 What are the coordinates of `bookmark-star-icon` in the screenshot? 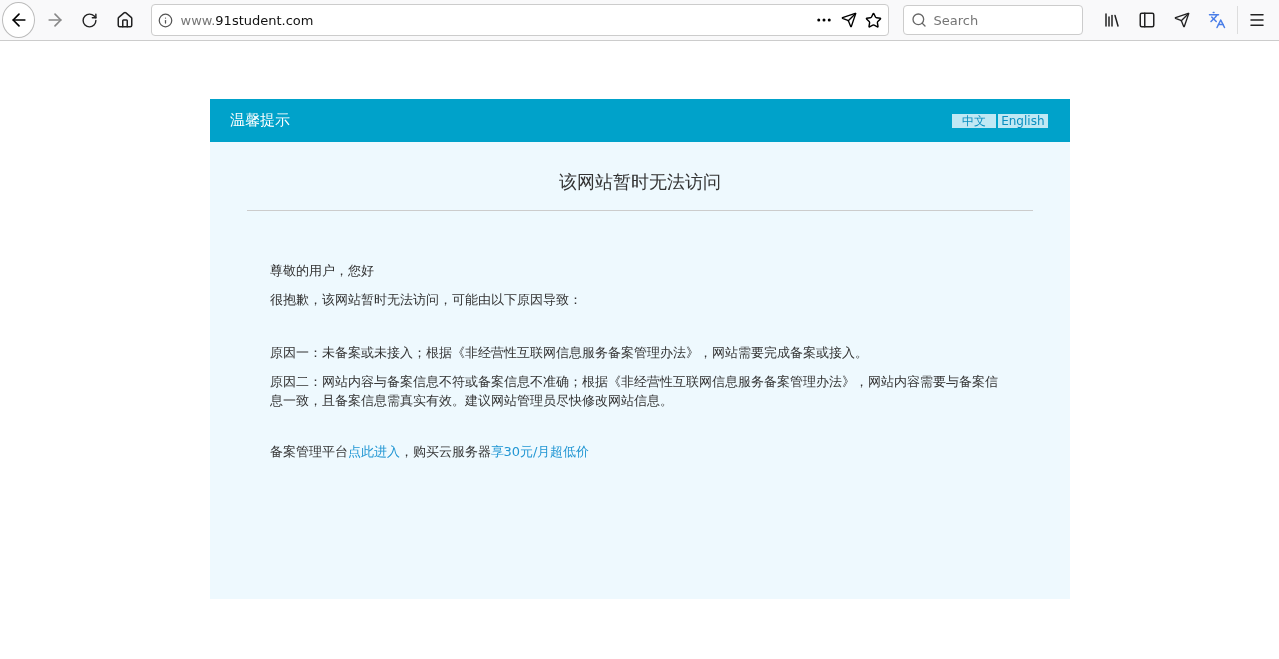 It's located at (873, 20).